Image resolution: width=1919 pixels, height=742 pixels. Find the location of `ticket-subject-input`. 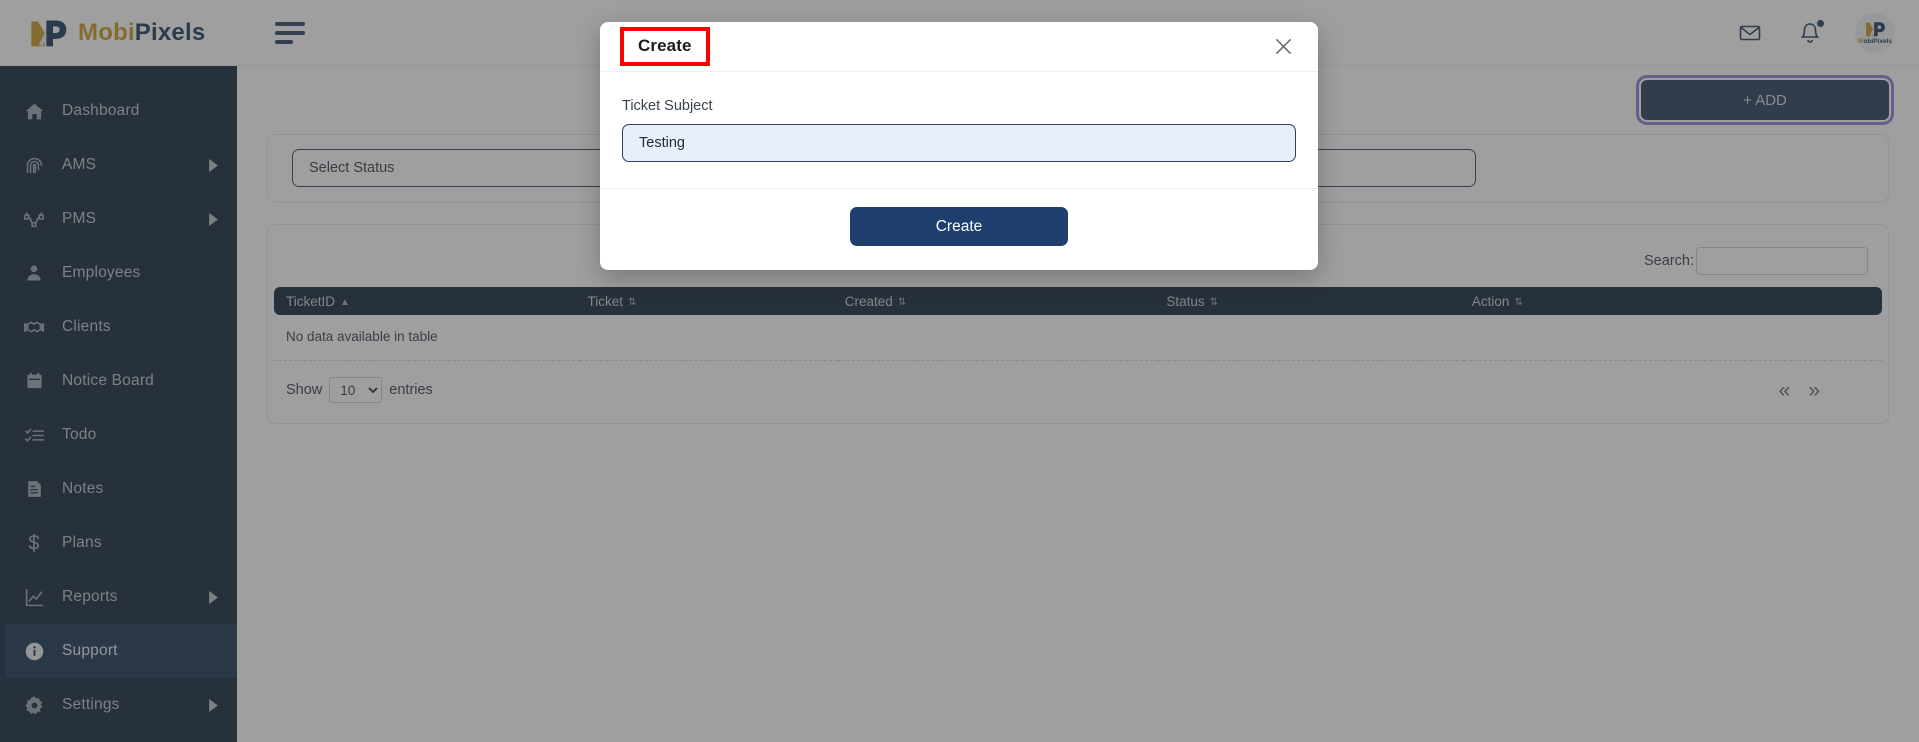

ticket-subject-input is located at coordinates (959, 143).